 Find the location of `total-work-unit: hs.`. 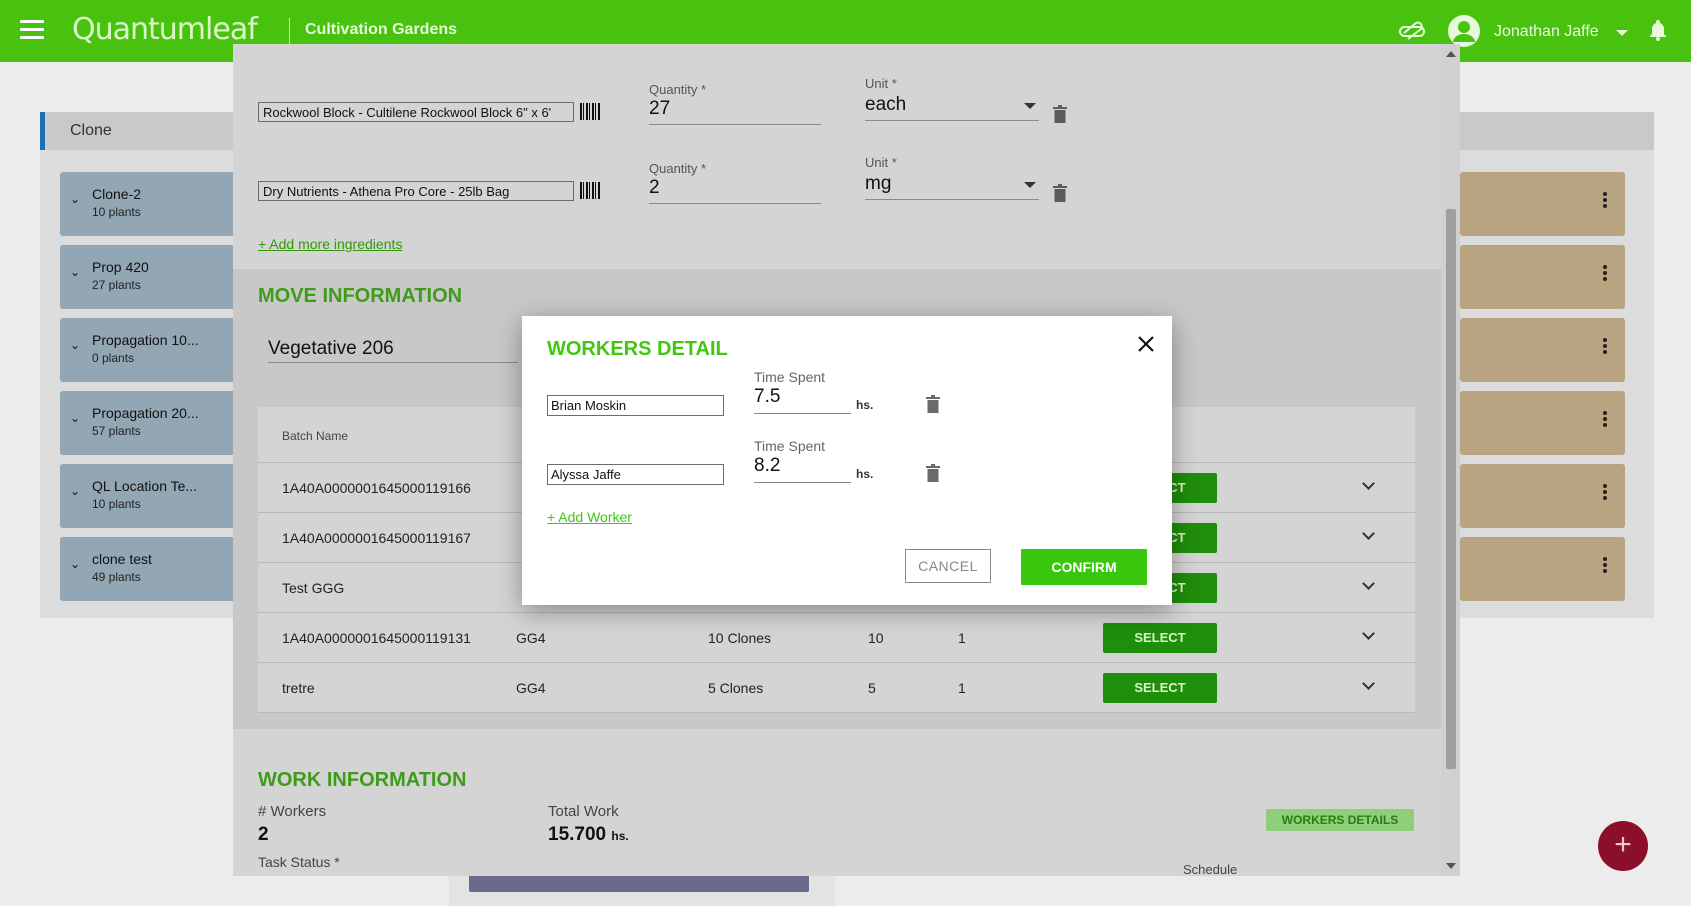

total-work-unit: hs. is located at coordinates (620, 836).